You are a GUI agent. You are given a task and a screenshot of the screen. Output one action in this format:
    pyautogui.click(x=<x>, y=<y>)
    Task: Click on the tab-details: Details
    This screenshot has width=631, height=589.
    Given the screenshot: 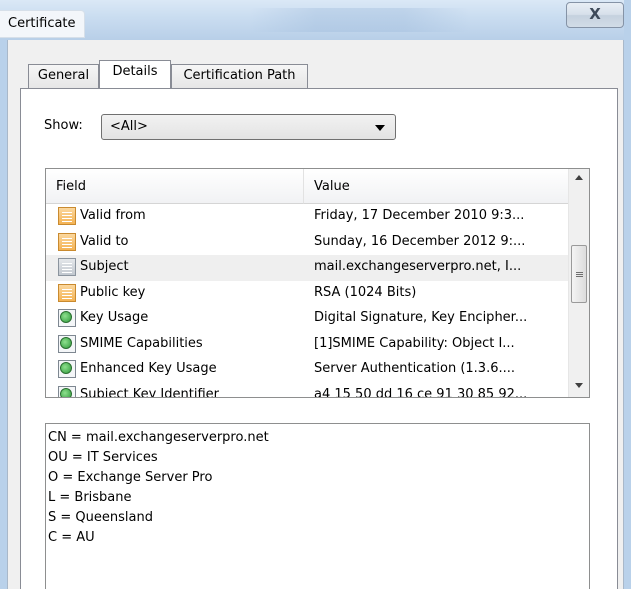 What is the action you would take?
    pyautogui.click(x=135, y=74)
    